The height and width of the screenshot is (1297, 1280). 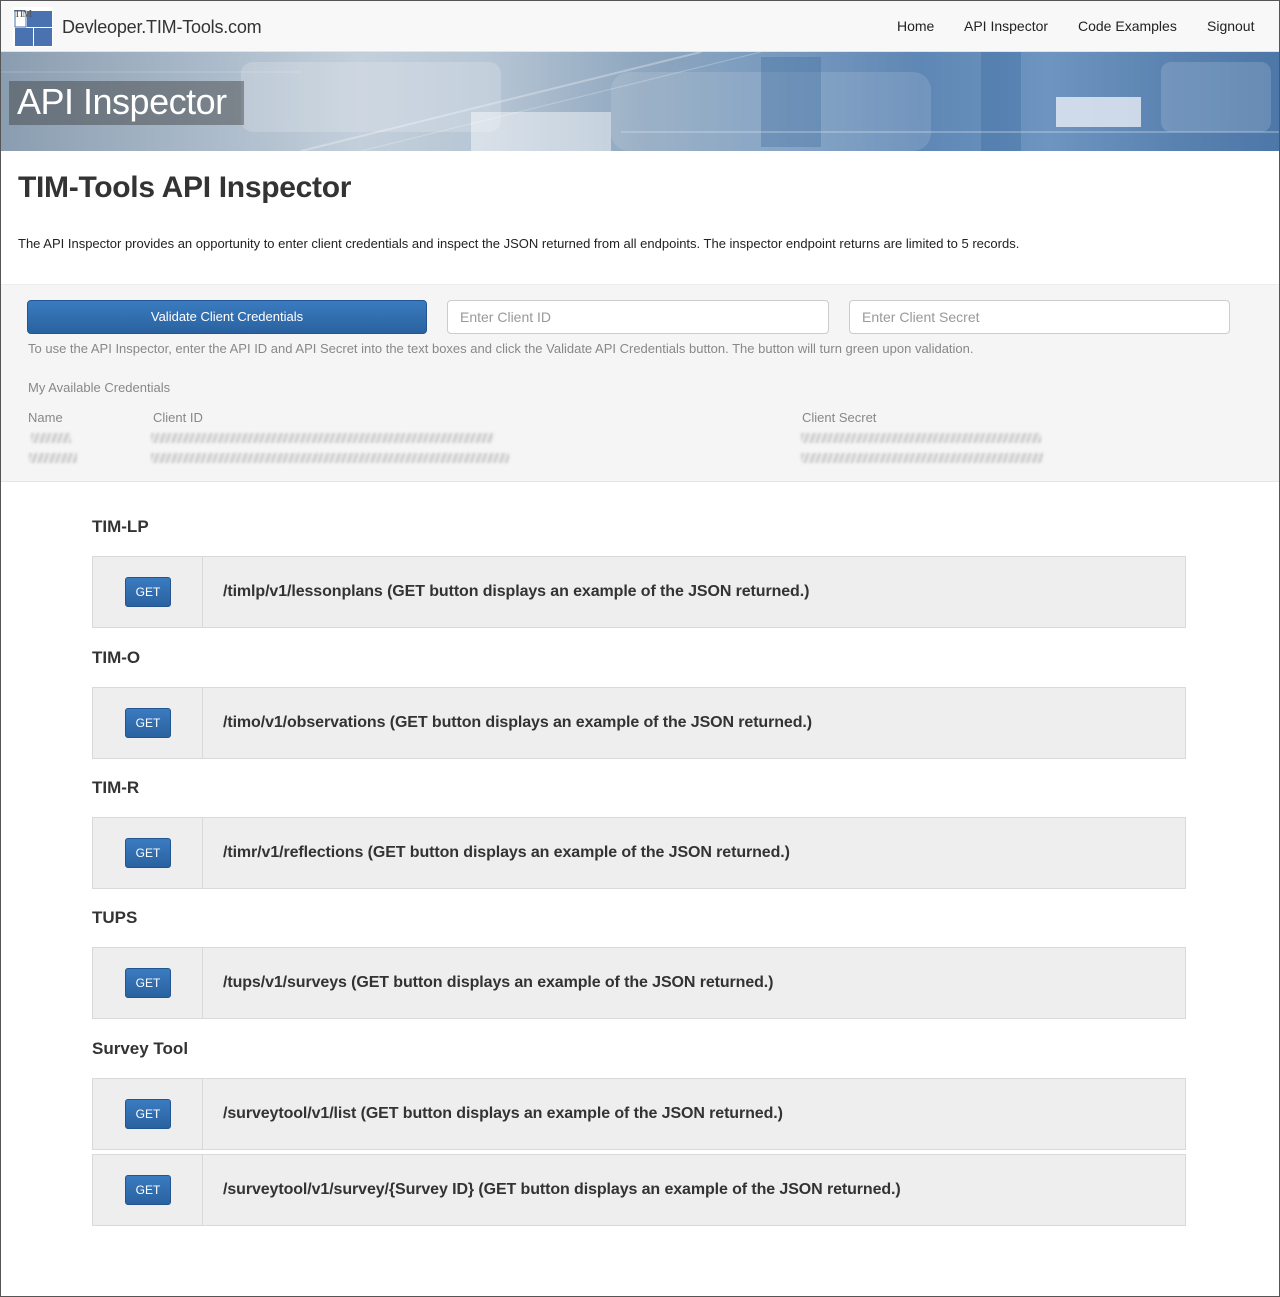 I want to click on tim-logo-icon: TIM, so click(x=33, y=27).